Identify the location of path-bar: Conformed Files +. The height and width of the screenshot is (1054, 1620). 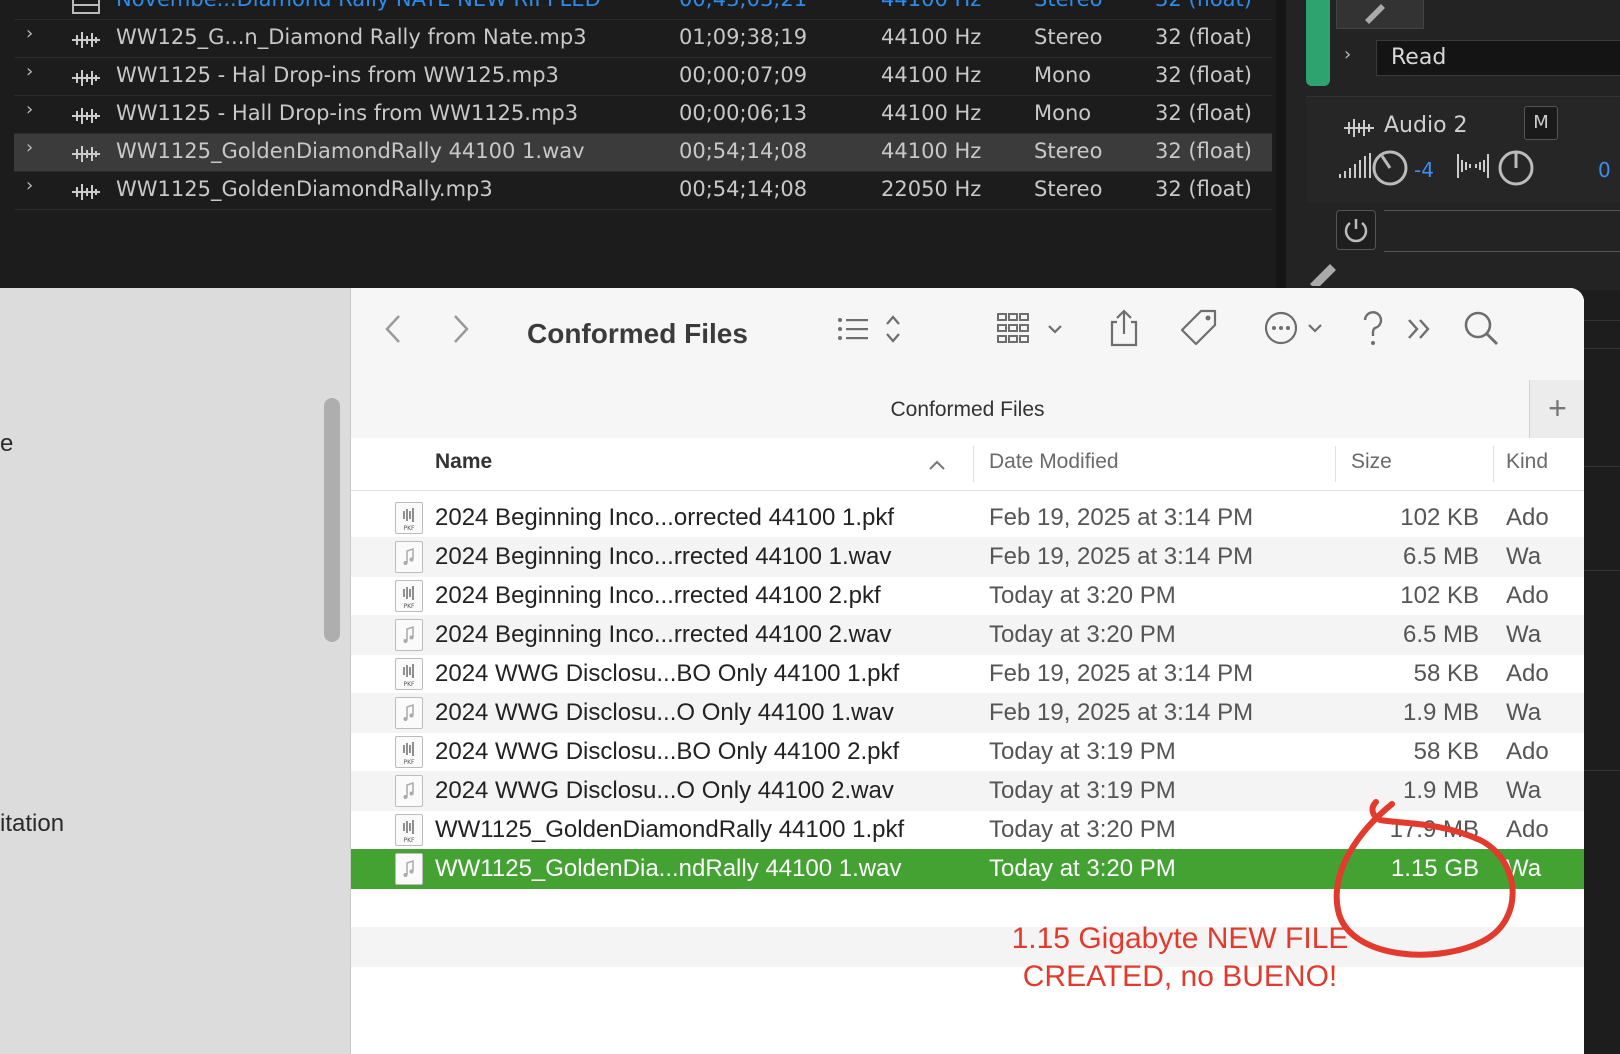
(967, 409).